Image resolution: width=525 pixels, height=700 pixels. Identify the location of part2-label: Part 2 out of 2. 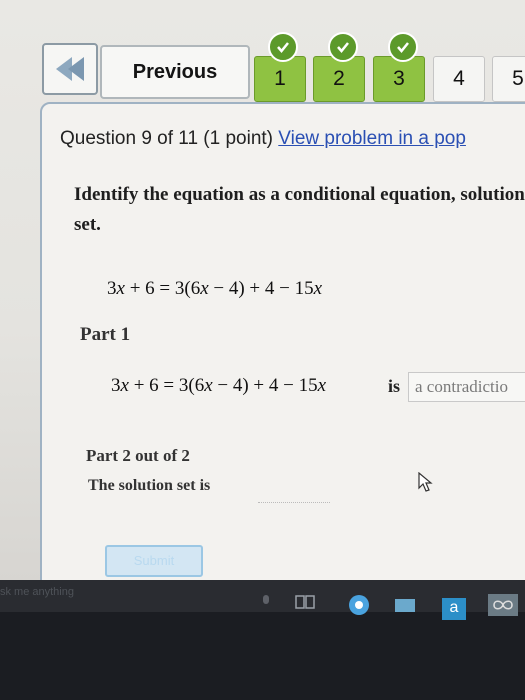
(138, 455).